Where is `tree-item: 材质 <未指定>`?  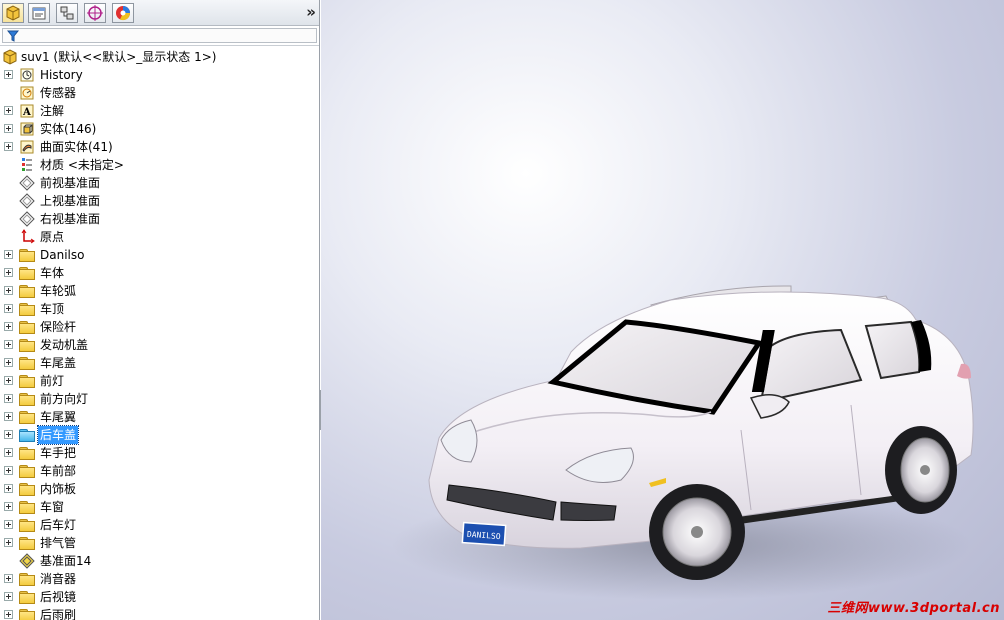
tree-item: 材质 <未指定> is located at coordinates (159, 165).